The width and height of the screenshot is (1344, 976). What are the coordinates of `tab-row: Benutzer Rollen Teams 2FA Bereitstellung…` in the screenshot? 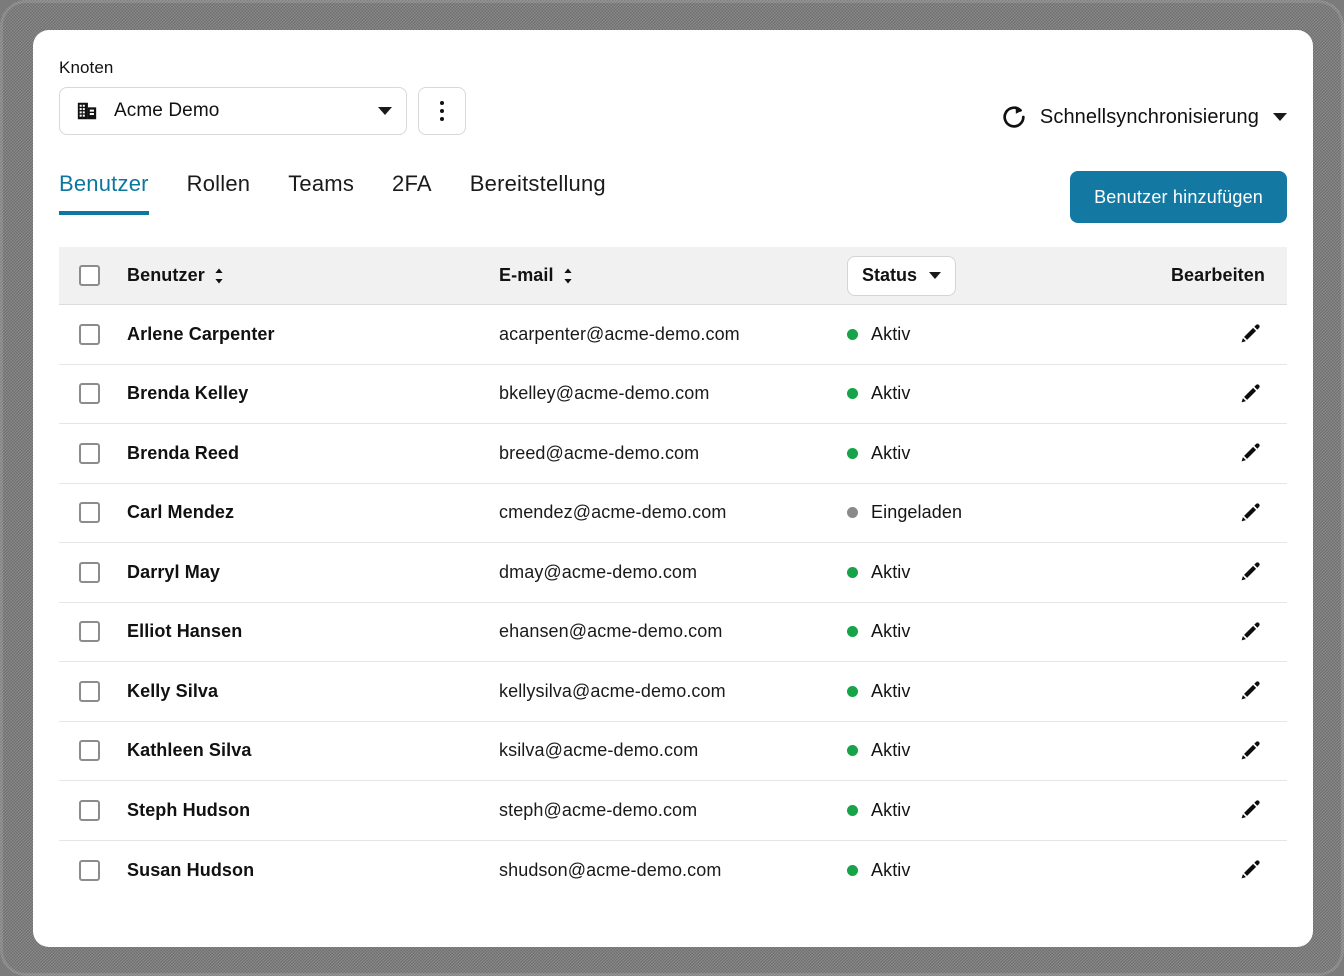 It's located at (673, 197).